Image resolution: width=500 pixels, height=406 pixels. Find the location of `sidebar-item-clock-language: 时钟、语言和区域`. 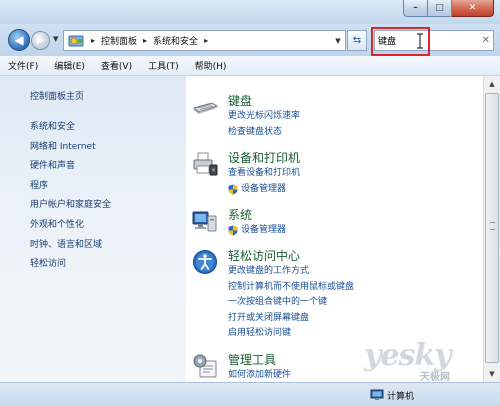

sidebar-item-clock-language: 时钟、语言和区域 is located at coordinates (70, 246).